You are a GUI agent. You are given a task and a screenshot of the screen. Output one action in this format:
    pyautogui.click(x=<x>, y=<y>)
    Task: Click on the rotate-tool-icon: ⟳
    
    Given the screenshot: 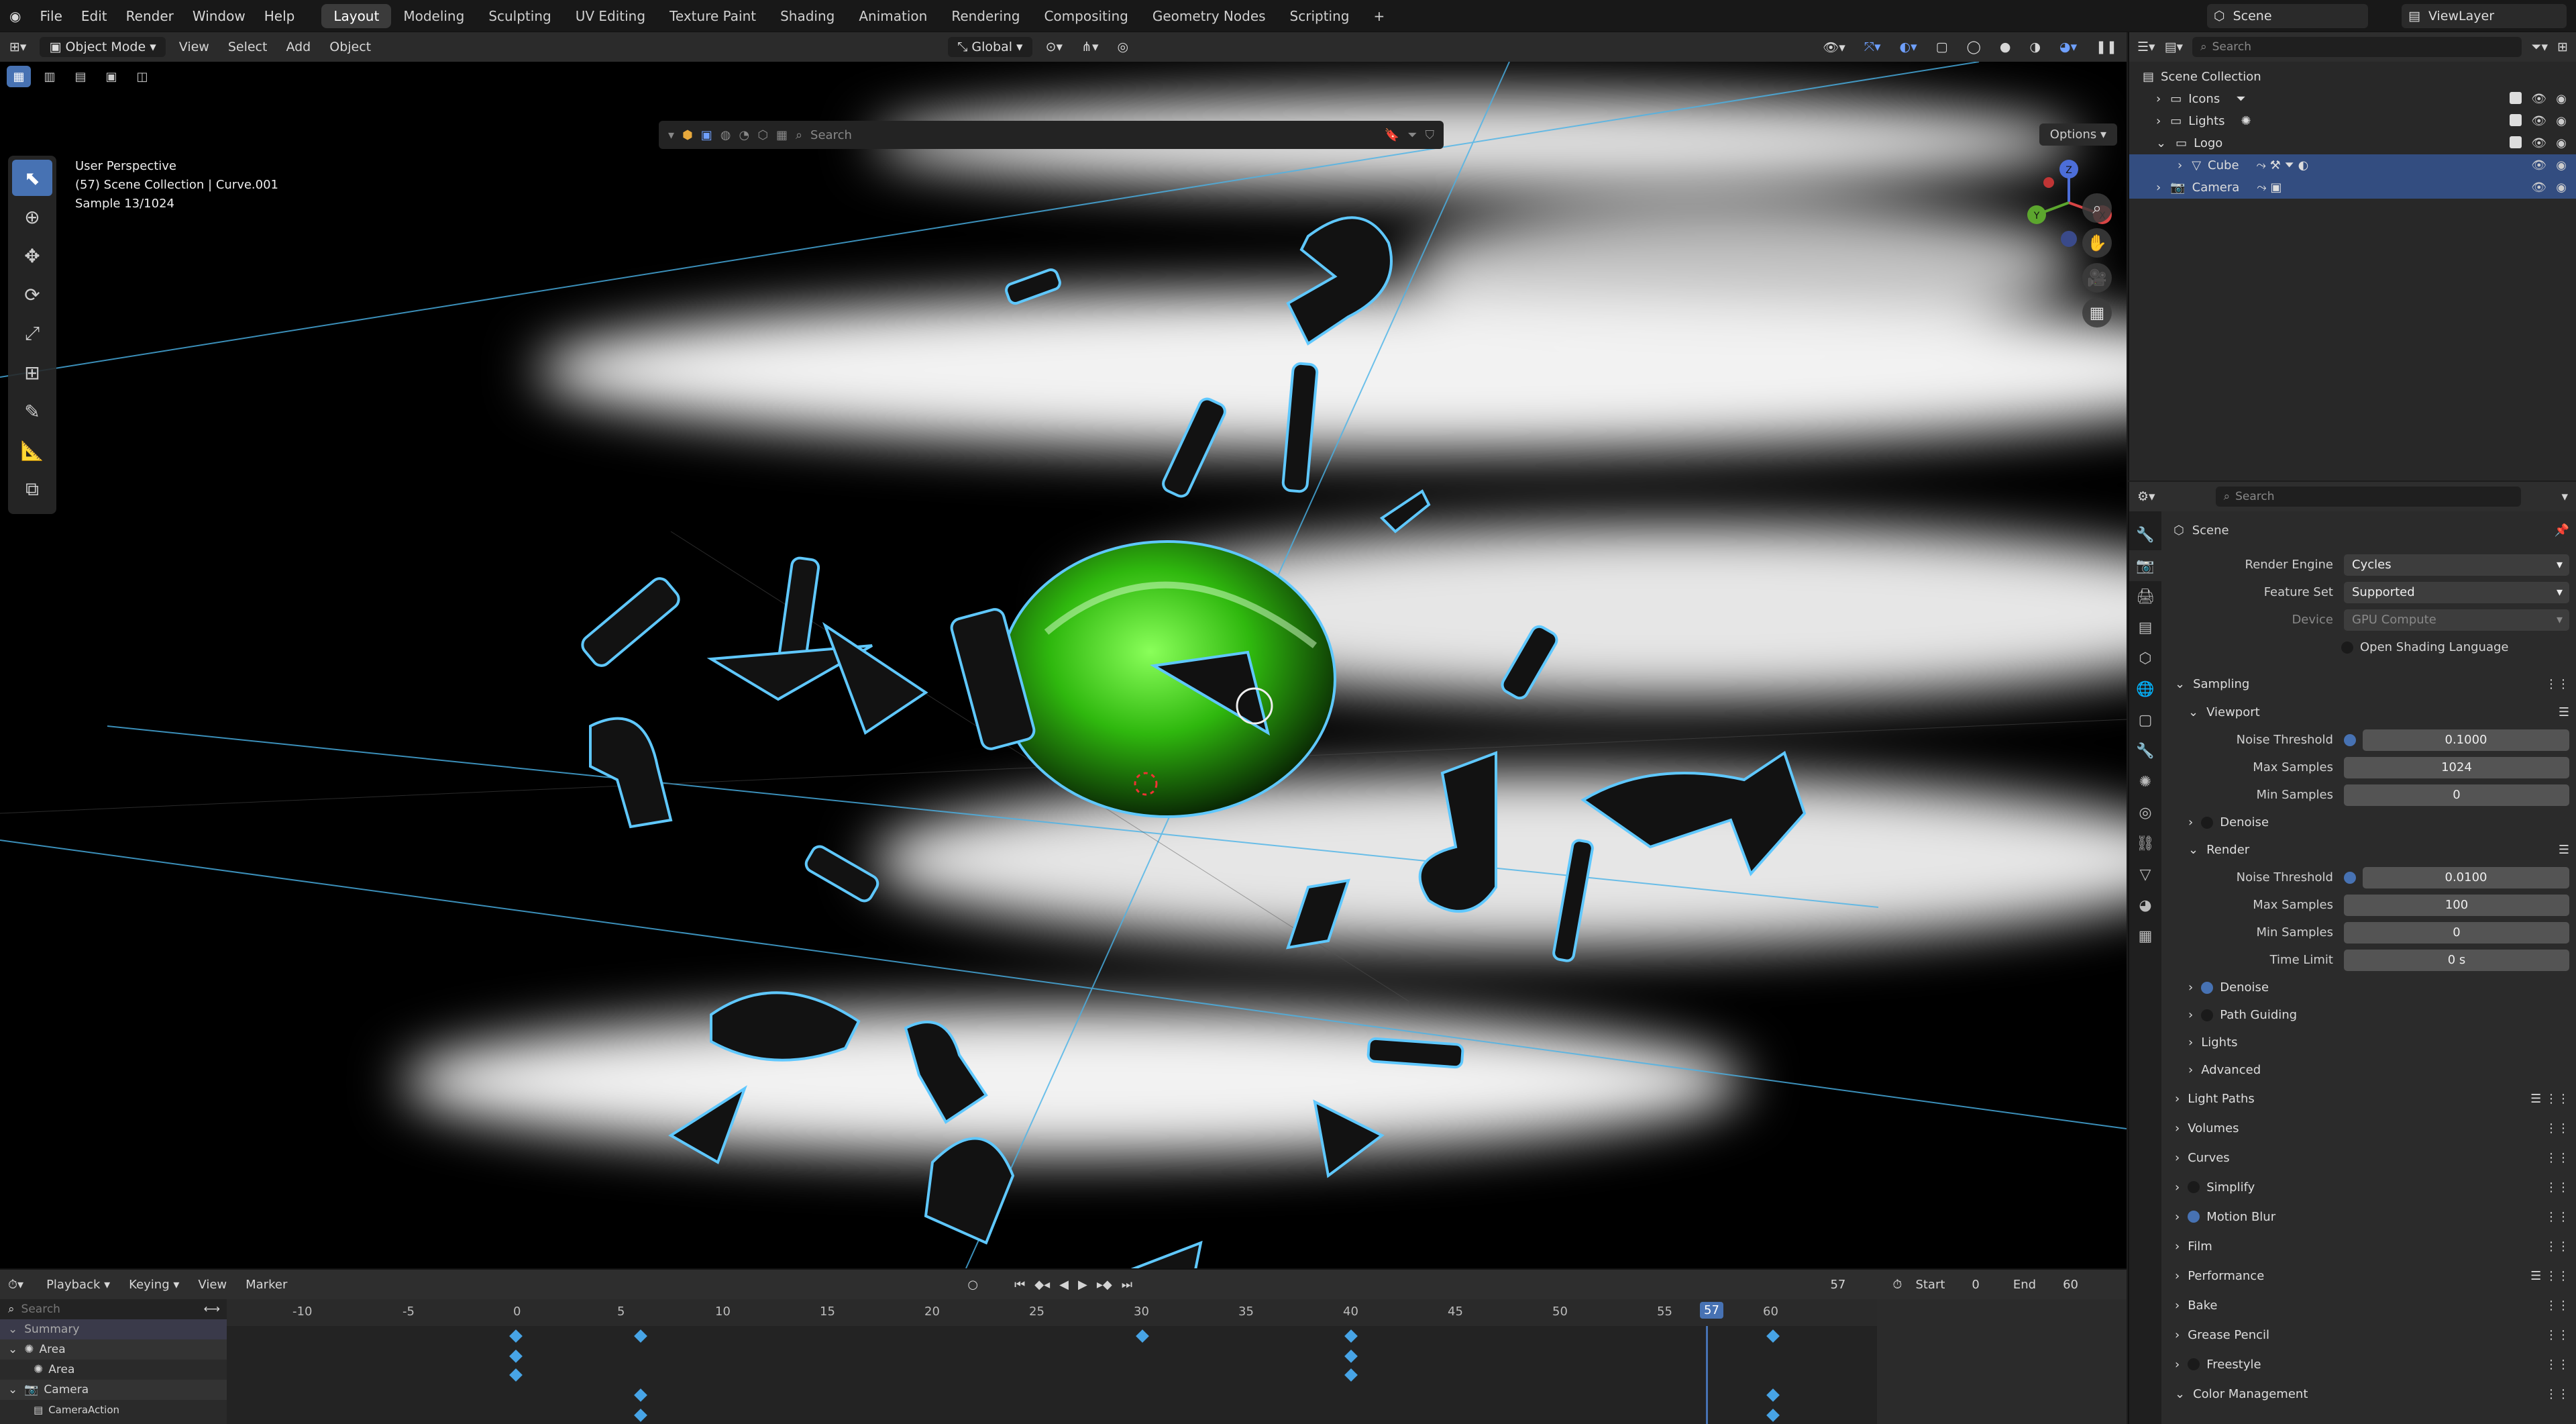 What is the action you would take?
    pyautogui.click(x=32, y=294)
    